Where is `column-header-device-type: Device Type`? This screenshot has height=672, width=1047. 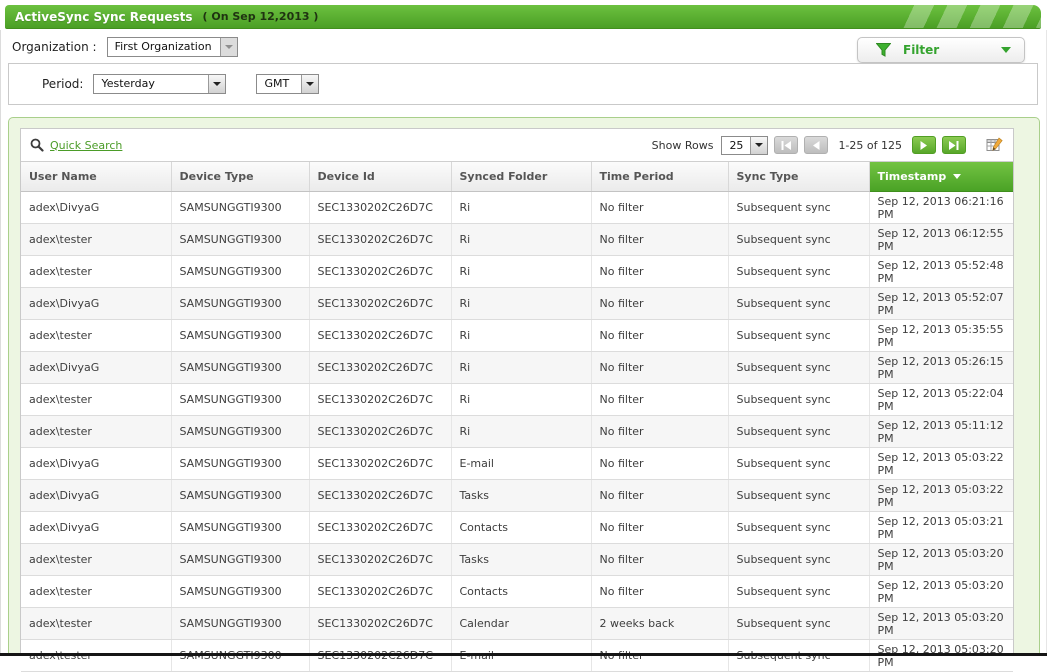
column-header-device-type: Device Type is located at coordinates (240, 177).